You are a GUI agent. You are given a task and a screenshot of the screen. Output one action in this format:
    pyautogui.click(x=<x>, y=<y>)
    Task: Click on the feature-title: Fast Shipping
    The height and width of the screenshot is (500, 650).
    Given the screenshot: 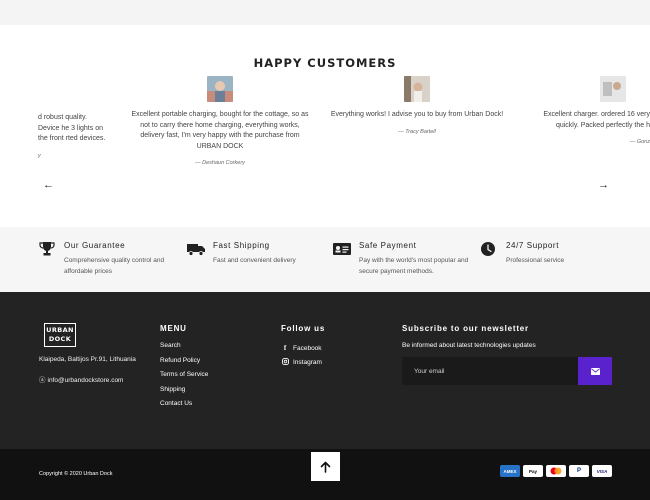 What is the action you would take?
    pyautogui.click(x=241, y=245)
    